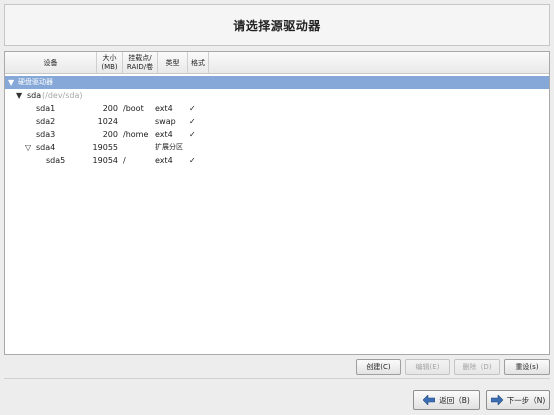 The height and width of the screenshot is (415, 554). What do you see at coordinates (277, 147) in the screenshot?
I see `table-row: ▽ sda4 19055 扩展分区` at bounding box center [277, 147].